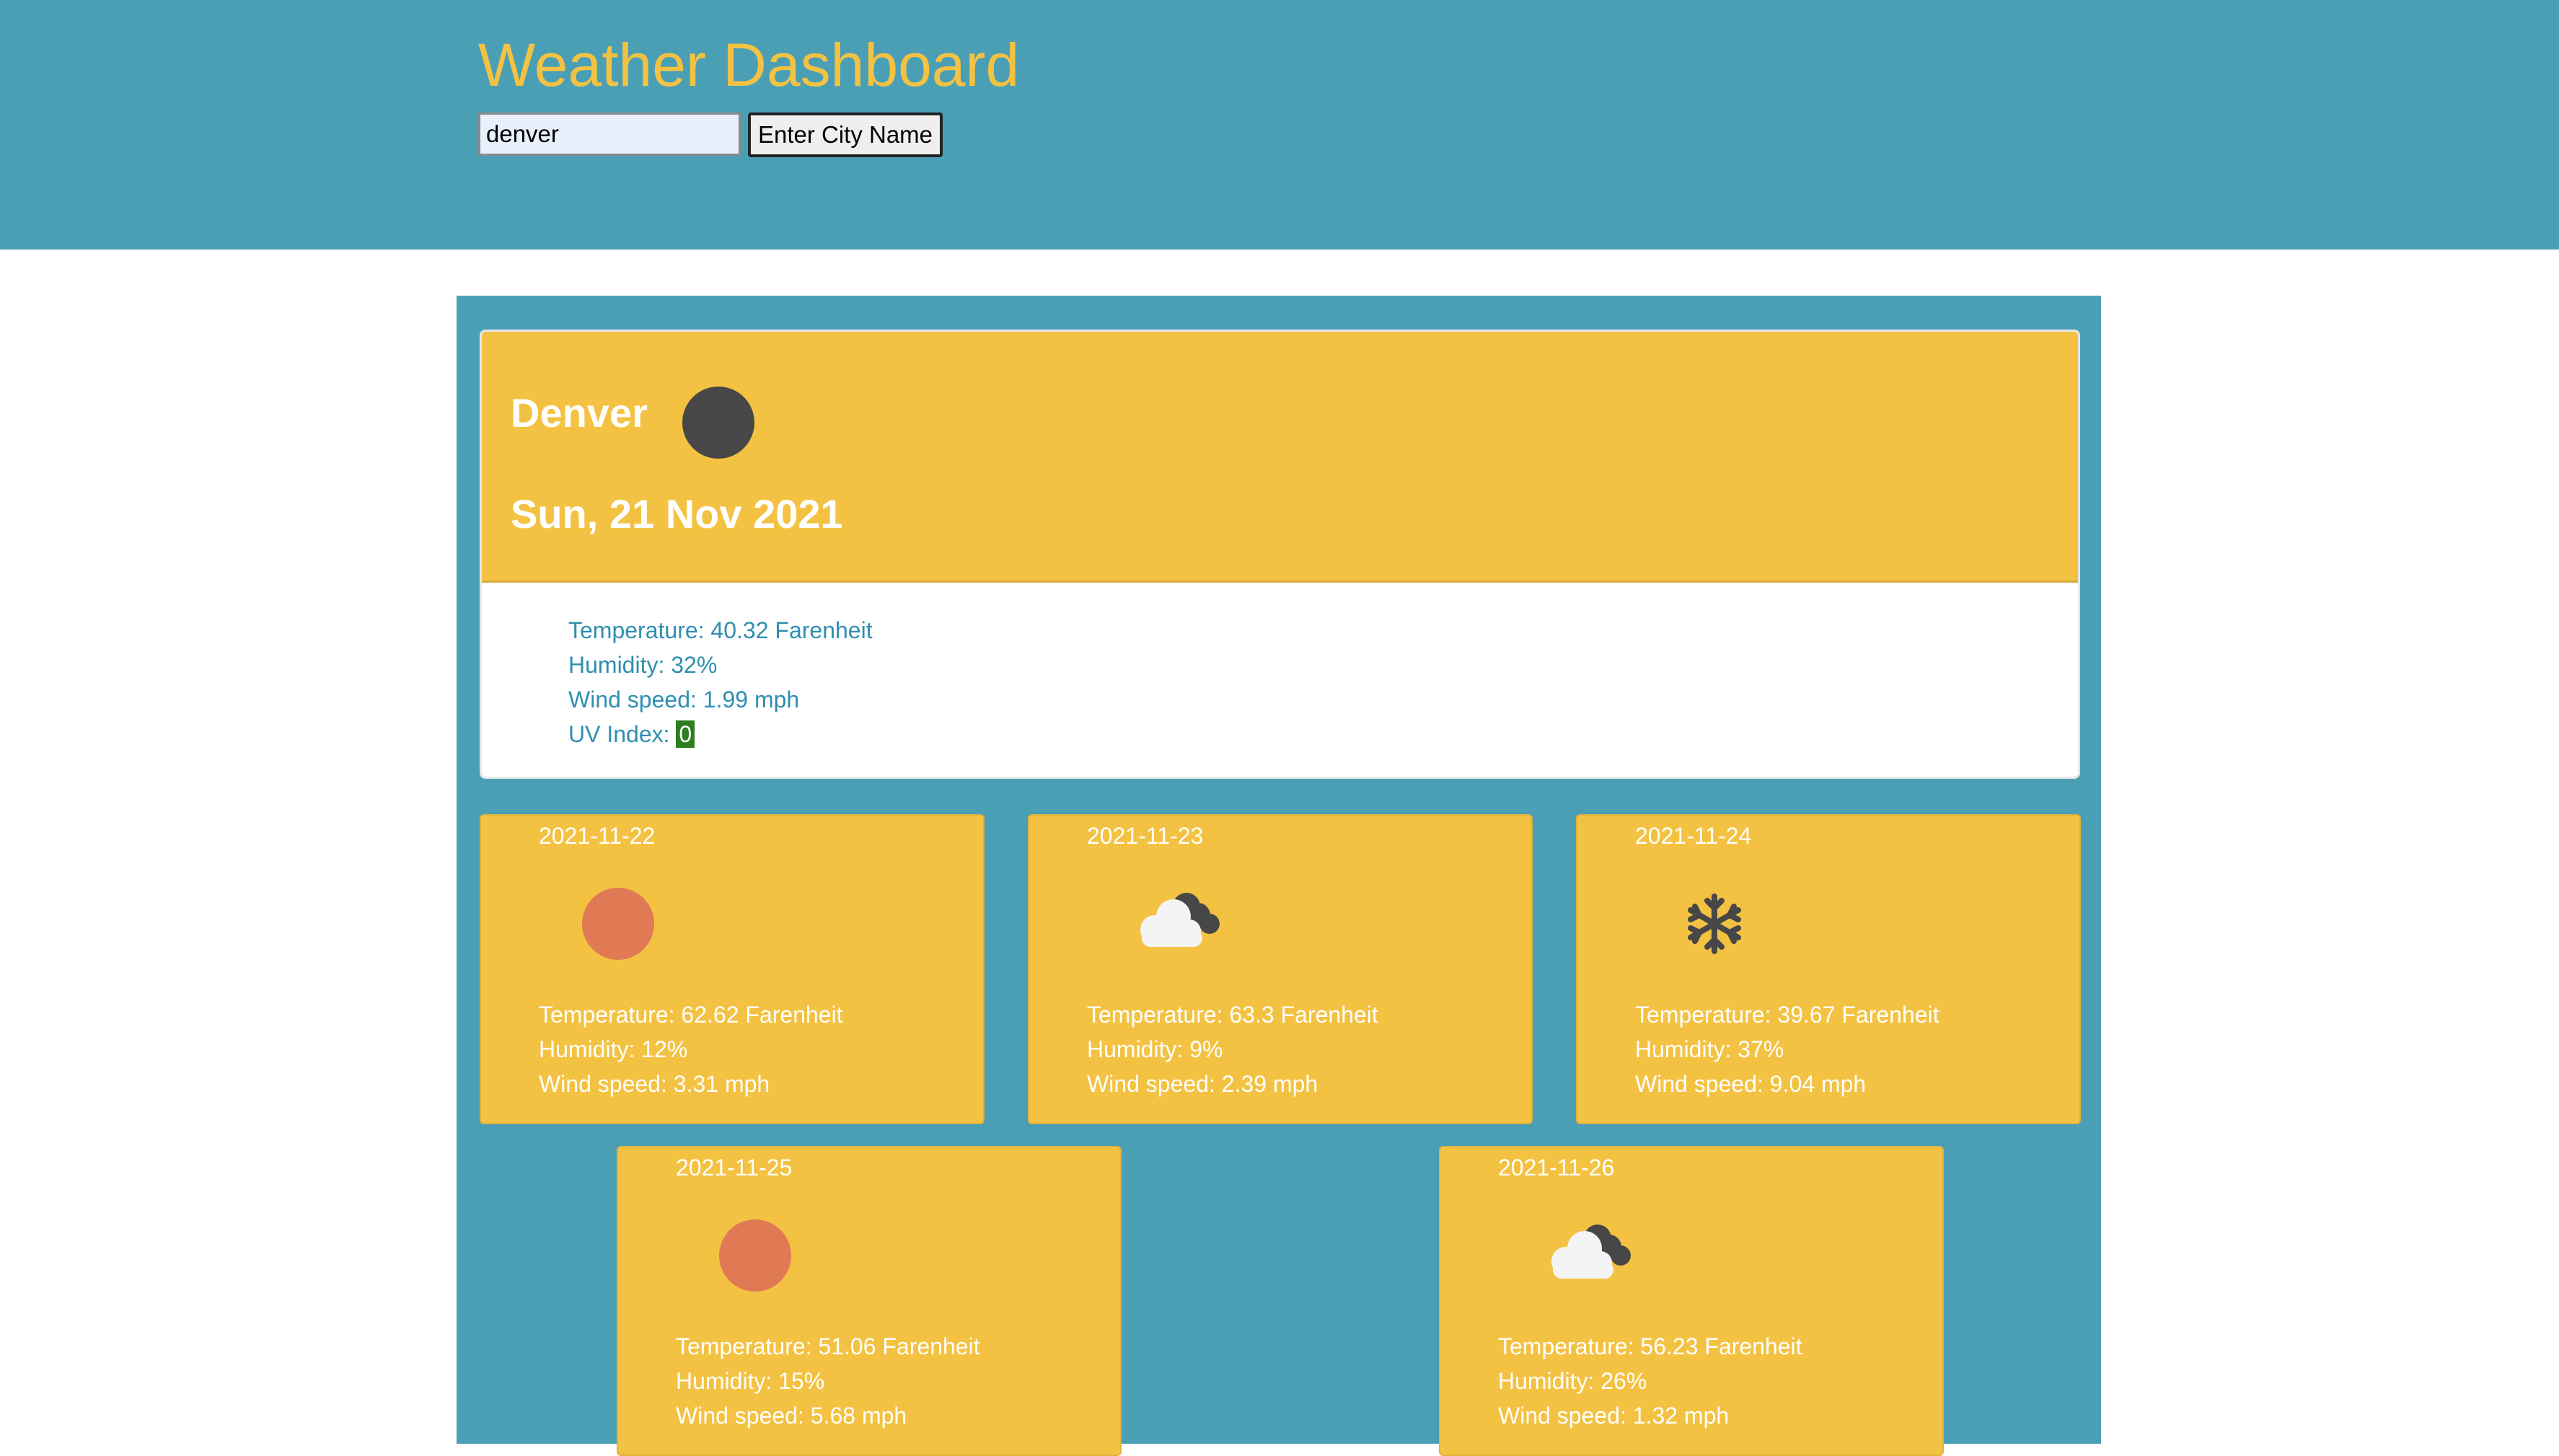 This screenshot has height=1456, width=2559. What do you see at coordinates (614, 1049) in the screenshot?
I see `forecast-humidity: Humidity: 12%` at bounding box center [614, 1049].